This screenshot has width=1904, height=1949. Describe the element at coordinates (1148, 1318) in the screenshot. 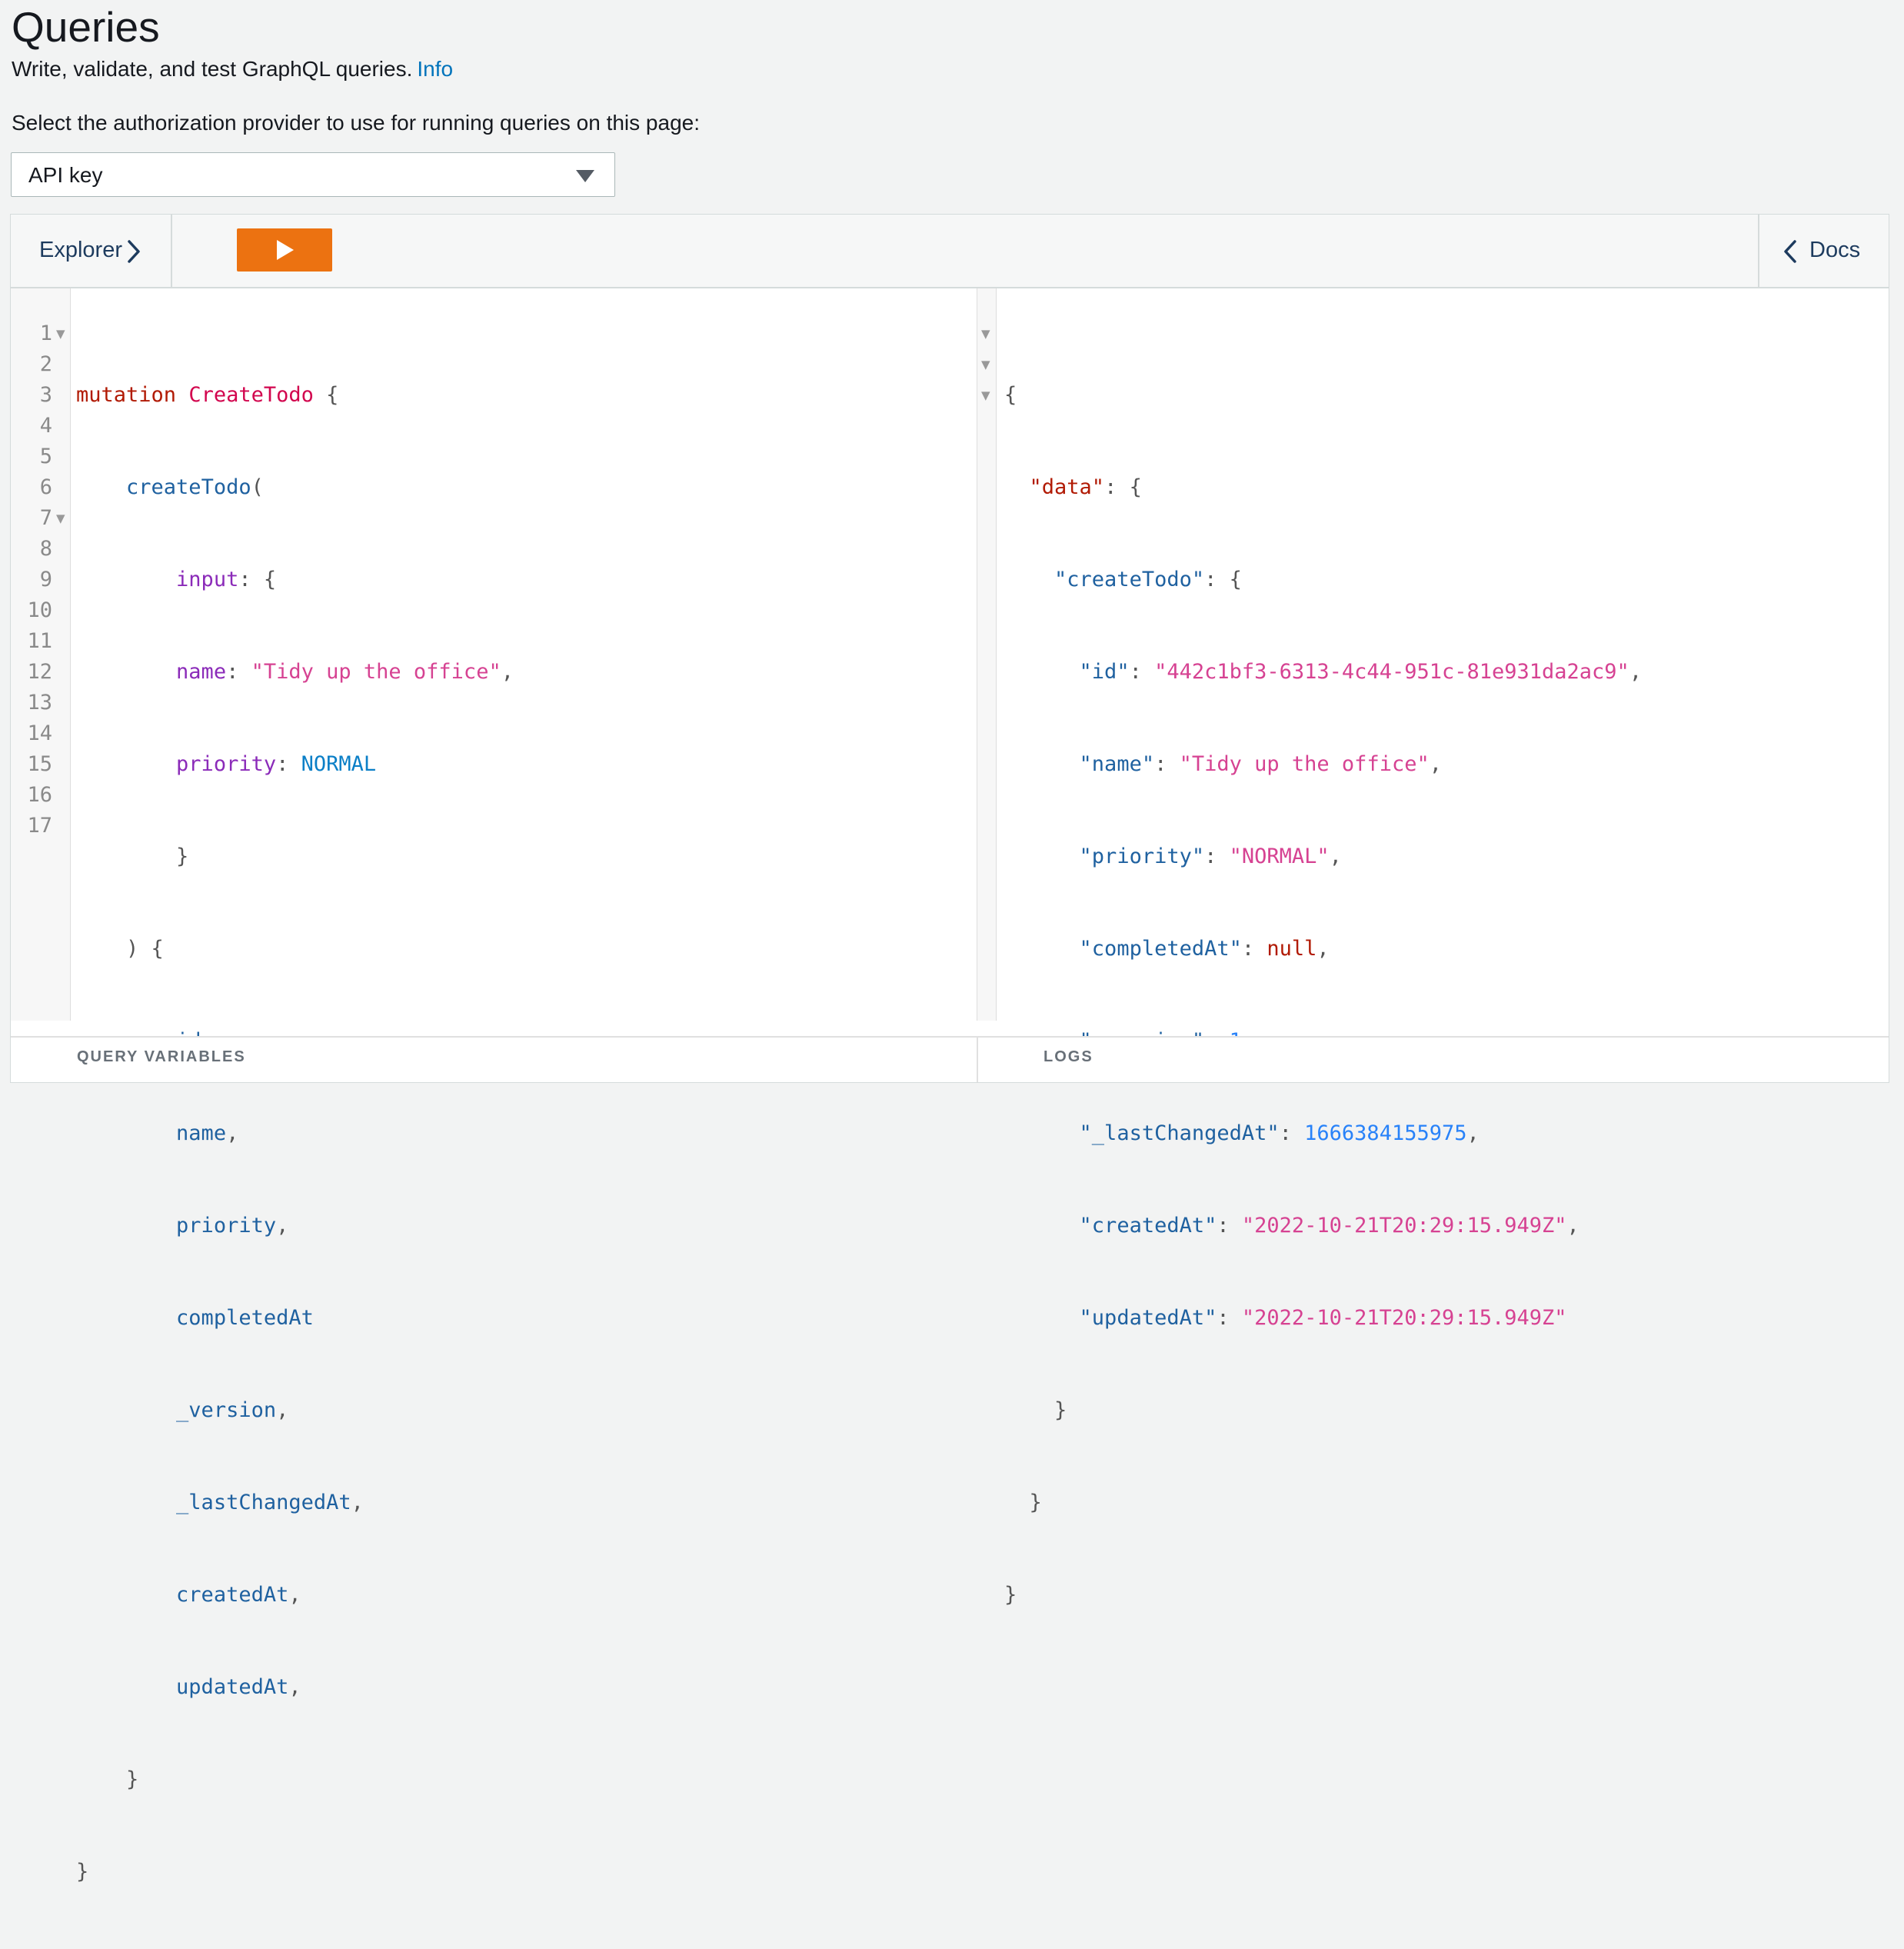

I see `json-key-token: "updatedAt"` at that location.